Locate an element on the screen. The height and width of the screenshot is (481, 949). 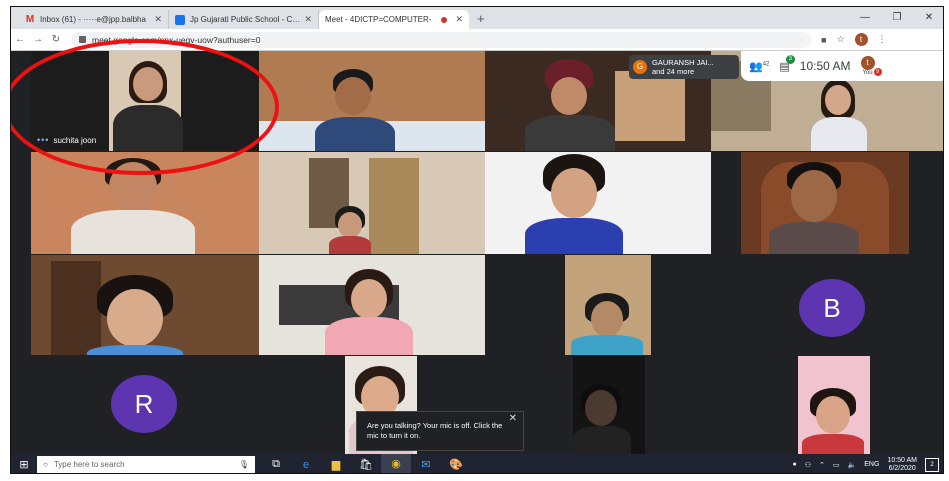
chat-button: ▤ 3 is located at coordinates (787, 63).